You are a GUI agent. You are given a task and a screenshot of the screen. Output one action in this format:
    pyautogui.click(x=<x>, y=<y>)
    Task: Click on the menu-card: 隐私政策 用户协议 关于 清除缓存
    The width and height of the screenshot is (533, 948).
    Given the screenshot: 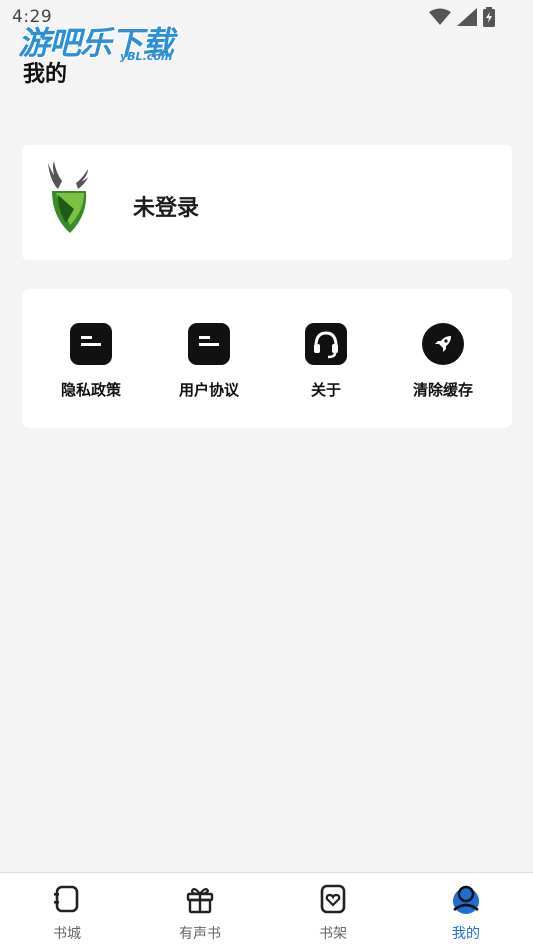 What is the action you would take?
    pyautogui.click(x=267, y=358)
    